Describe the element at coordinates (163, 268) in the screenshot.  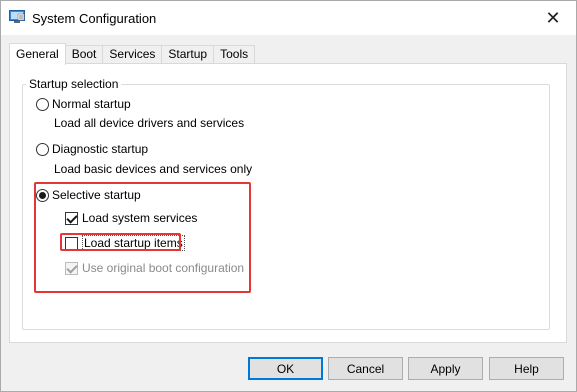
I see `use-original-boot-label: Use original boot configuration` at that location.